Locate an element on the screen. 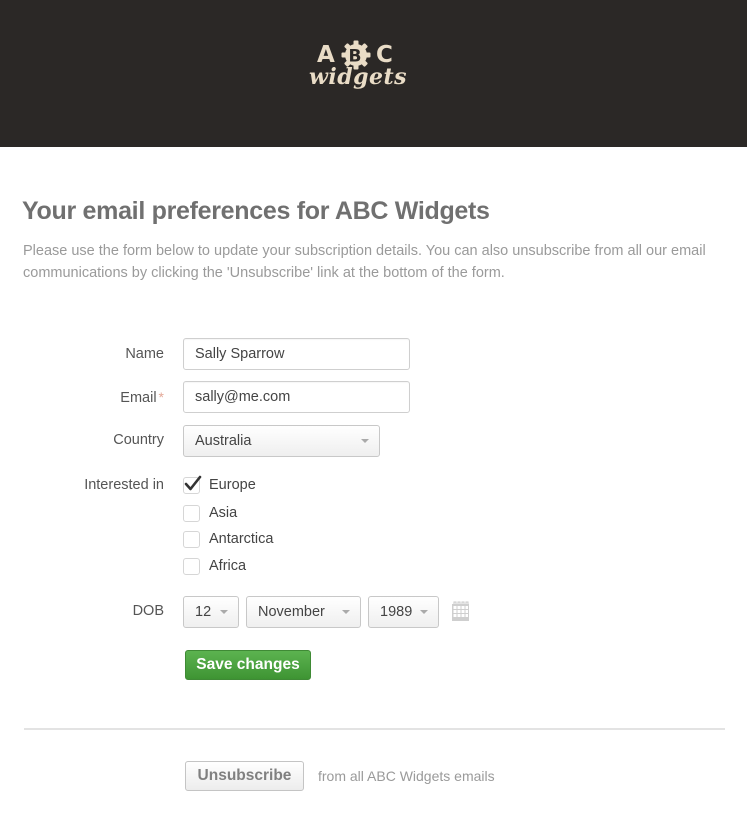 Image resolution: width=747 pixels, height=817 pixels. dob-label: DOB is located at coordinates (148, 611).